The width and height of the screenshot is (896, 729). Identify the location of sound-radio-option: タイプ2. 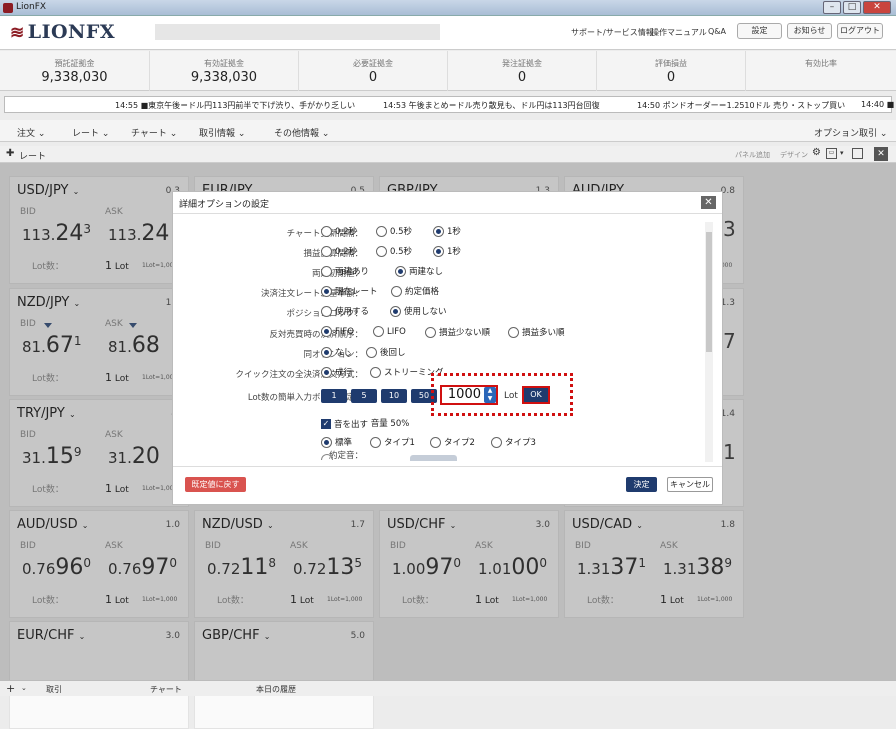
(452, 442).